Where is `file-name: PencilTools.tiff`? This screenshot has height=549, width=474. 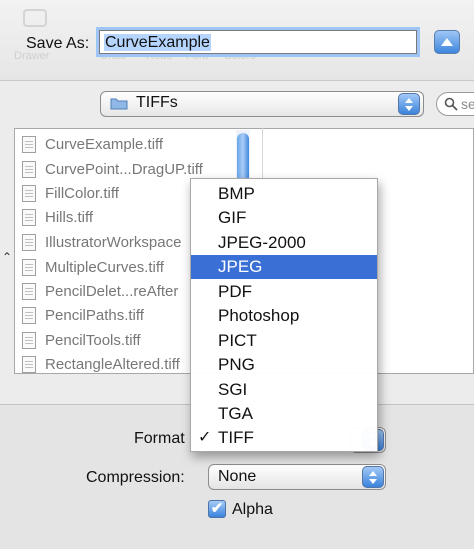 file-name: PencilTools.tiff is located at coordinates (93, 340).